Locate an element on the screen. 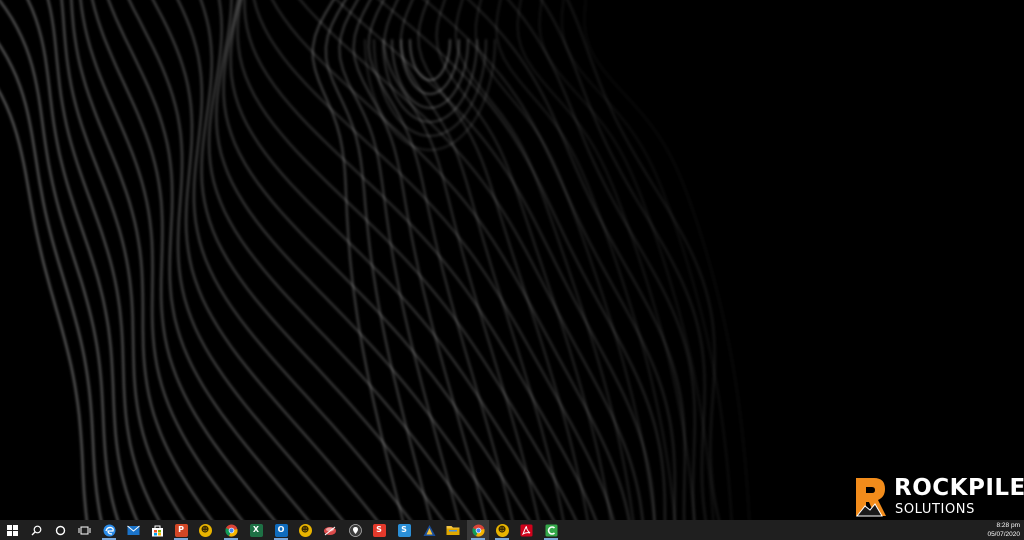 The image size is (1024, 540). taskbar: P ☻ X O ☻ S S ☻ 8:28 pm 05/07/2020 is located at coordinates (512, 530).